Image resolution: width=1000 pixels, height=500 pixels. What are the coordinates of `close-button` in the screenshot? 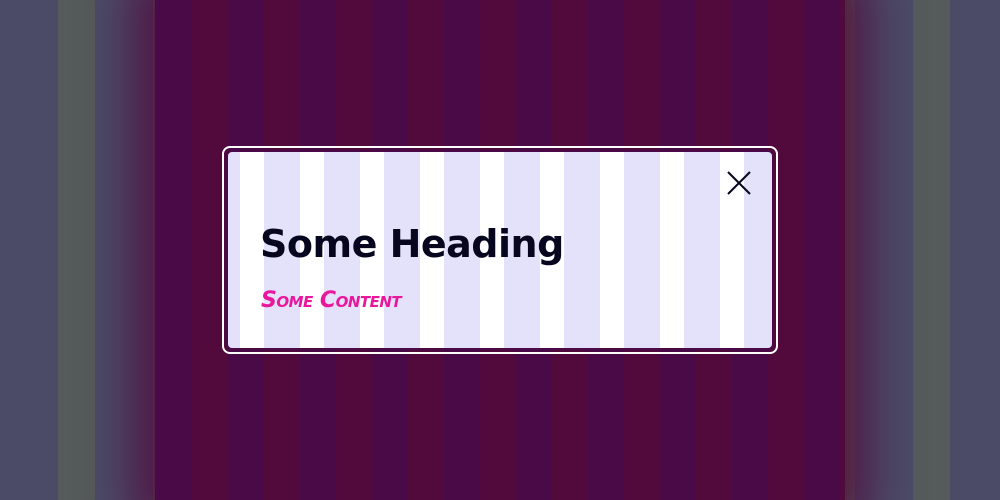 It's located at (739, 183).